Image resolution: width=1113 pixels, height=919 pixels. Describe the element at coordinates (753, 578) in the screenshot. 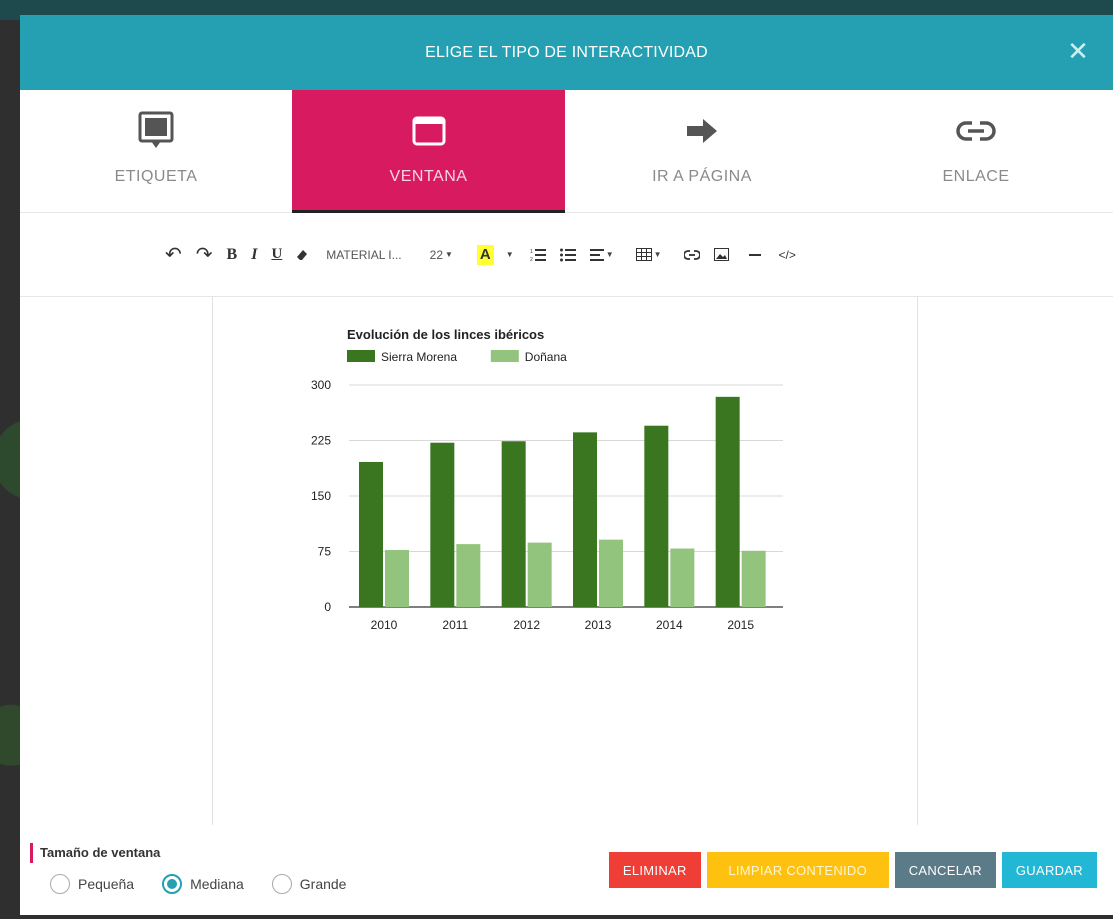

I see `bar-donana-2015` at that location.